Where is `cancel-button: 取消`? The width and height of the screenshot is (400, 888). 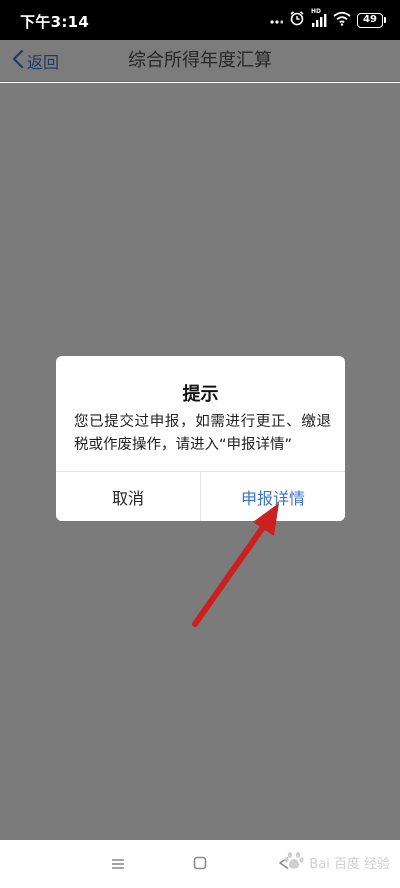 cancel-button: 取消 is located at coordinates (128, 496).